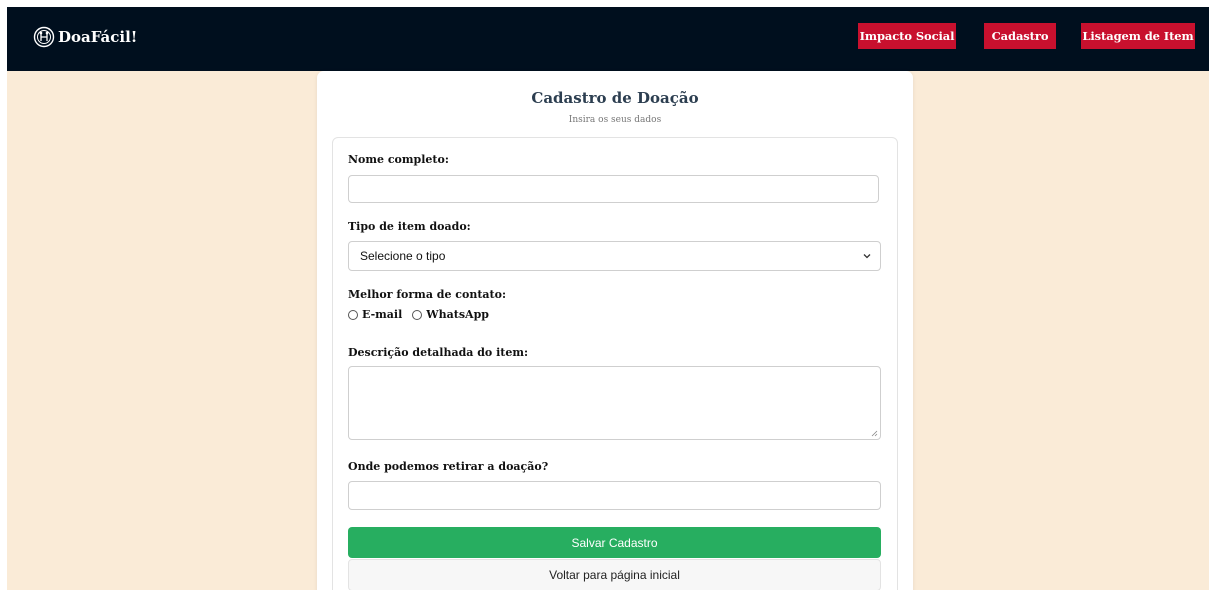  I want to click on resize-grip-icon, so click(874, 433).